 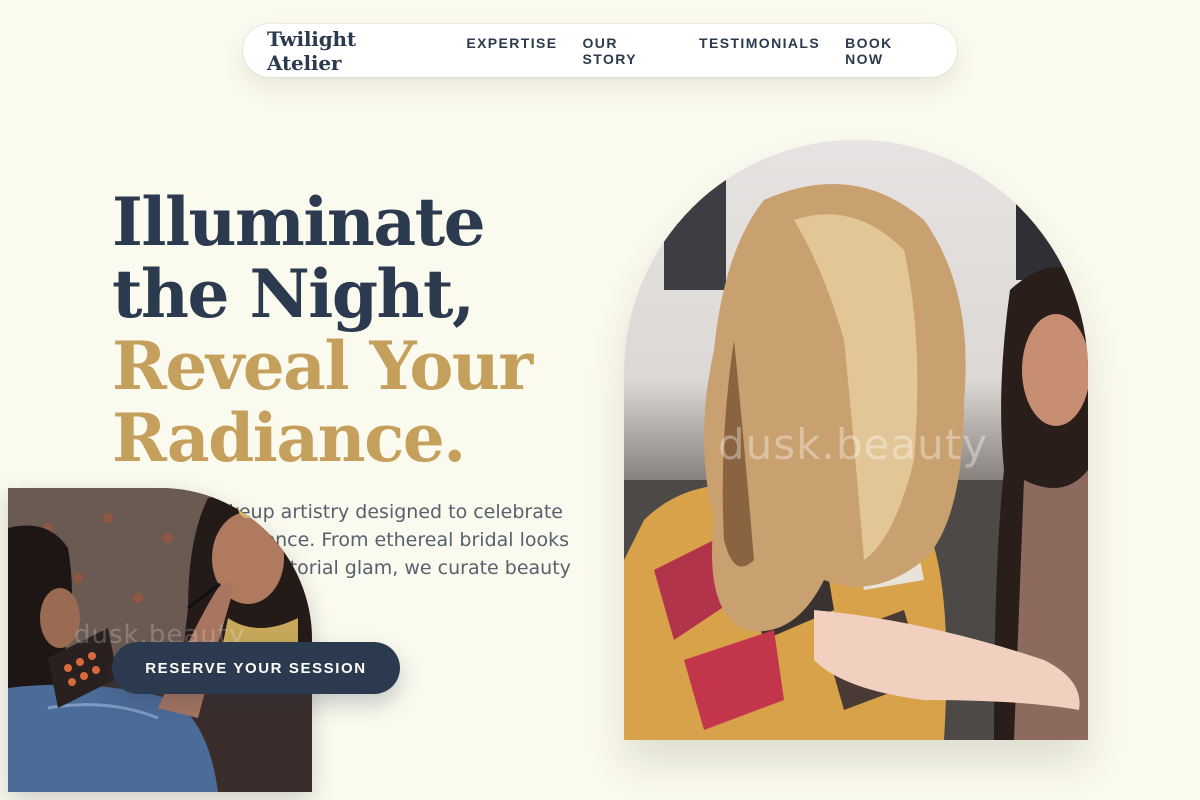 What do you see at coordinates (511, 51) in the screenshot?
I see `nav-link-expertise: EXPERTISE` at bounding box center [511, 51].